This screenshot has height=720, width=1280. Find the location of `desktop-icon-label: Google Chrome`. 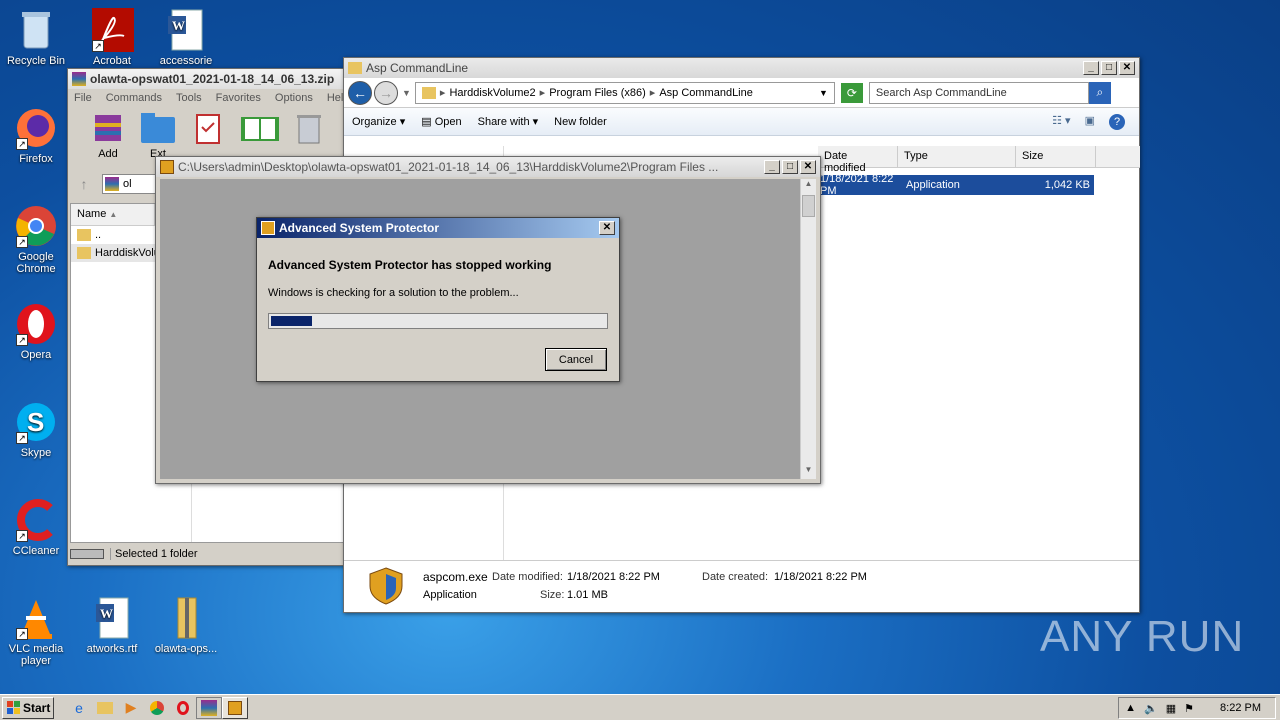

desktop-icon-label: Google Chrome is located at coordinates (36, 263).